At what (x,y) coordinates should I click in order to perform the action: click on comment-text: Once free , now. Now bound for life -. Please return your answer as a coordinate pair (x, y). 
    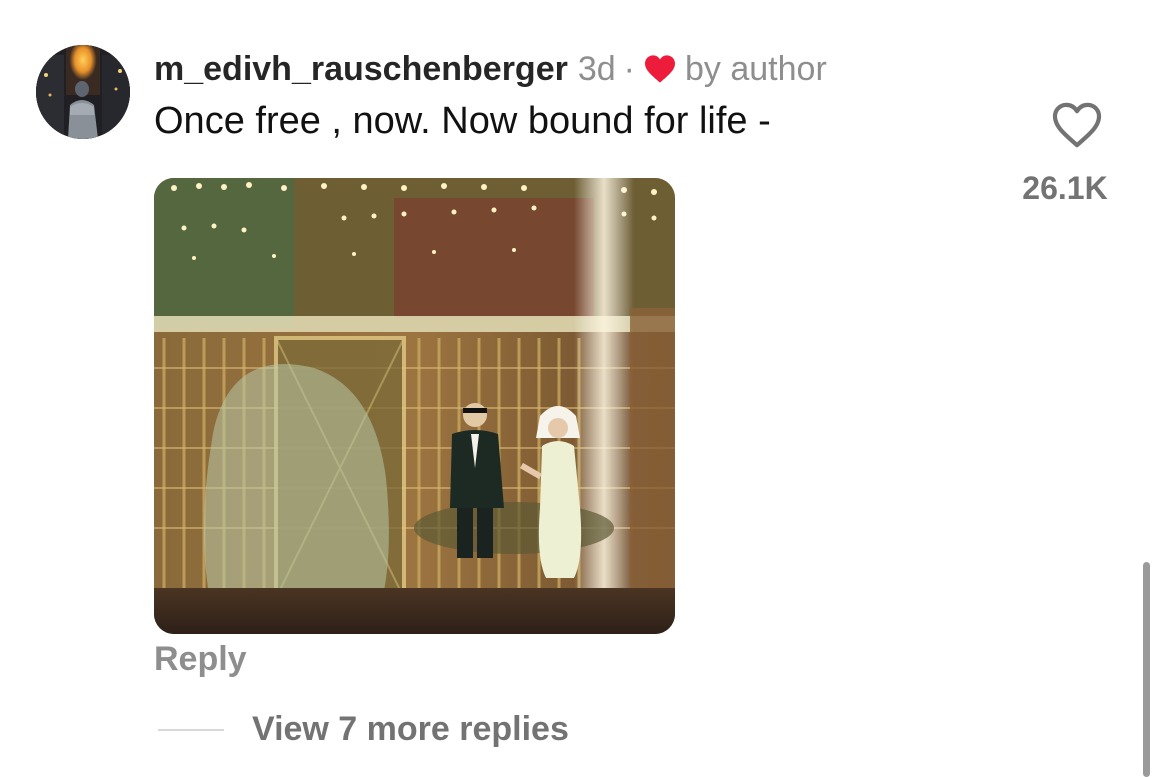
    Looking at the image, I should click on (462, 121).